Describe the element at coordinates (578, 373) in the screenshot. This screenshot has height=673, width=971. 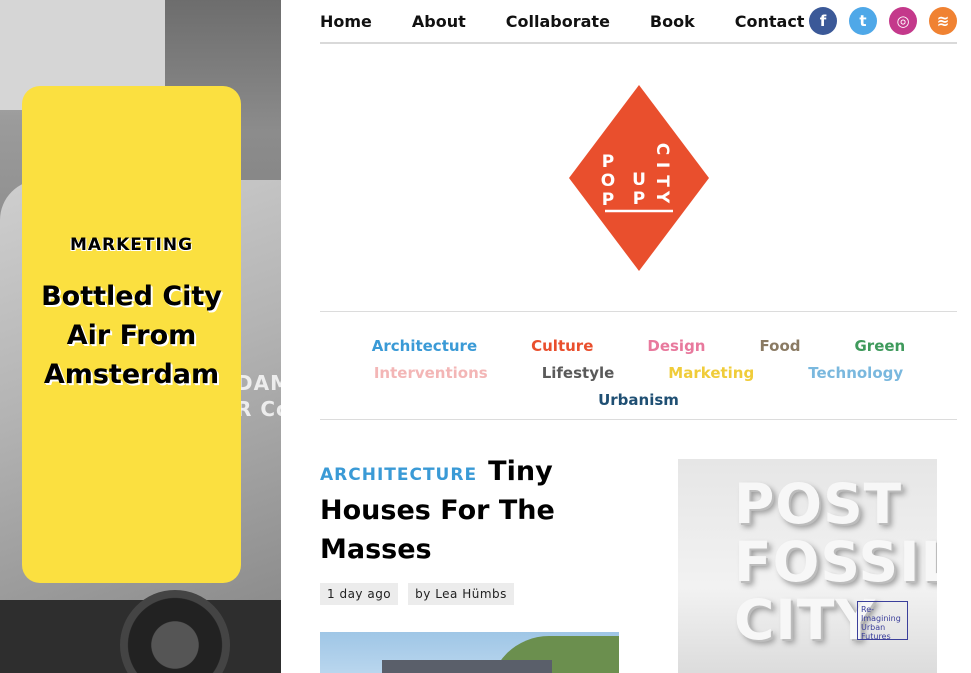
I see `category-lifestyle: Lifestyle` at that location.